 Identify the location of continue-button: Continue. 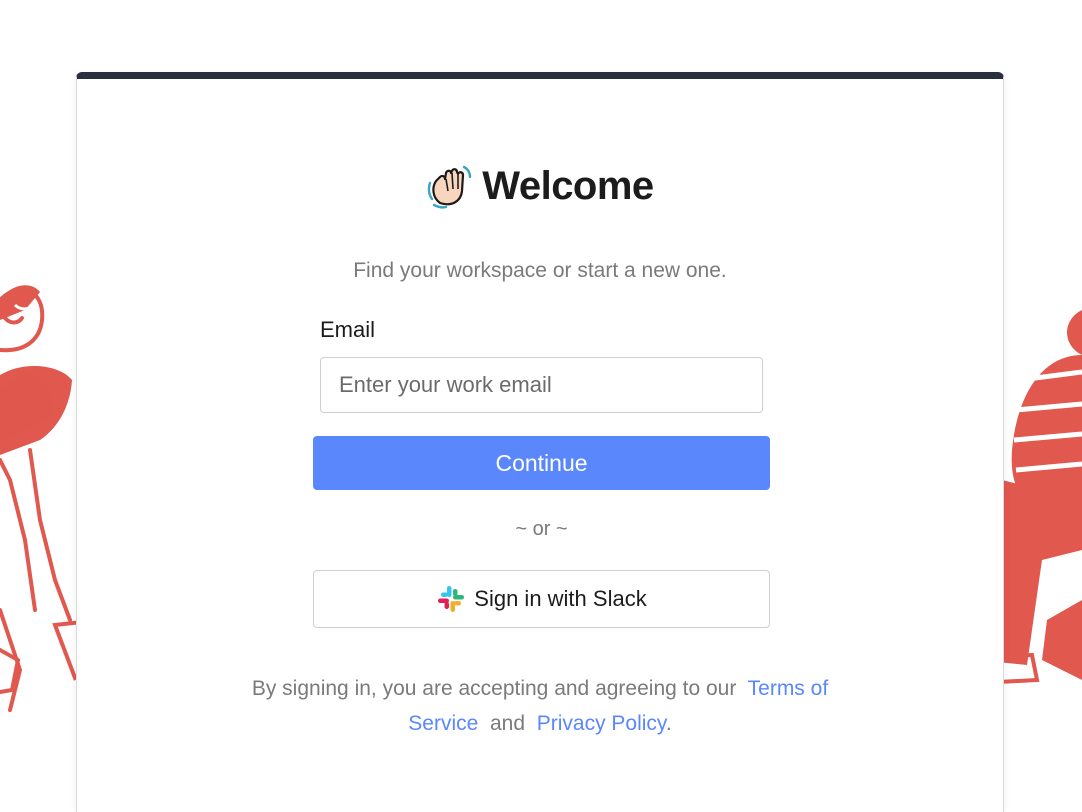
(541, 463).